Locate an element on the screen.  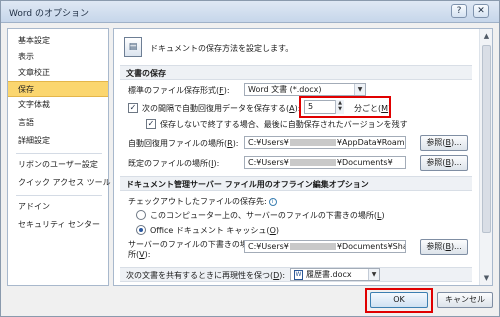
default-format-select: Word 文書 (*.docx) ▼ is located at coordinates (305, 89).